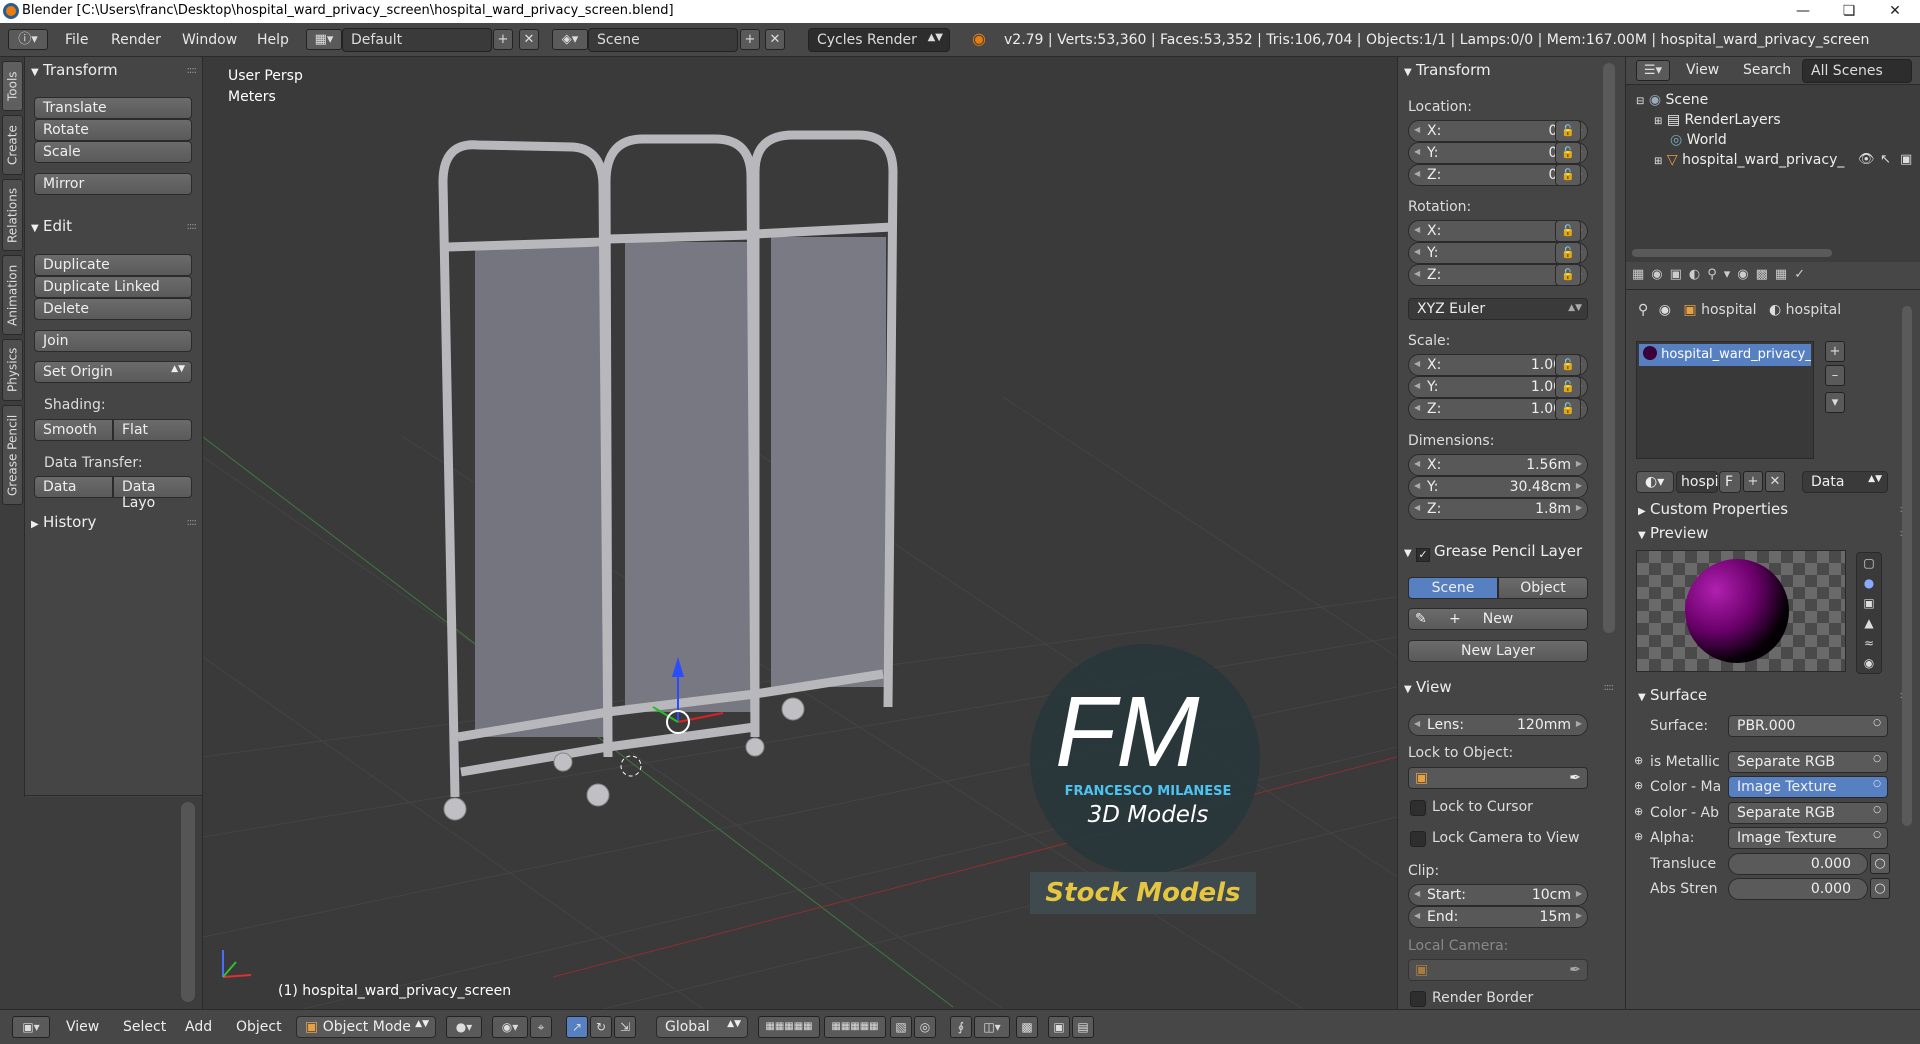 The image size is (1920, 1044). Describe the element at coordinates (51, 226) in the screenshot. I see `edit-panel-header: ▼ Edit` at that location.